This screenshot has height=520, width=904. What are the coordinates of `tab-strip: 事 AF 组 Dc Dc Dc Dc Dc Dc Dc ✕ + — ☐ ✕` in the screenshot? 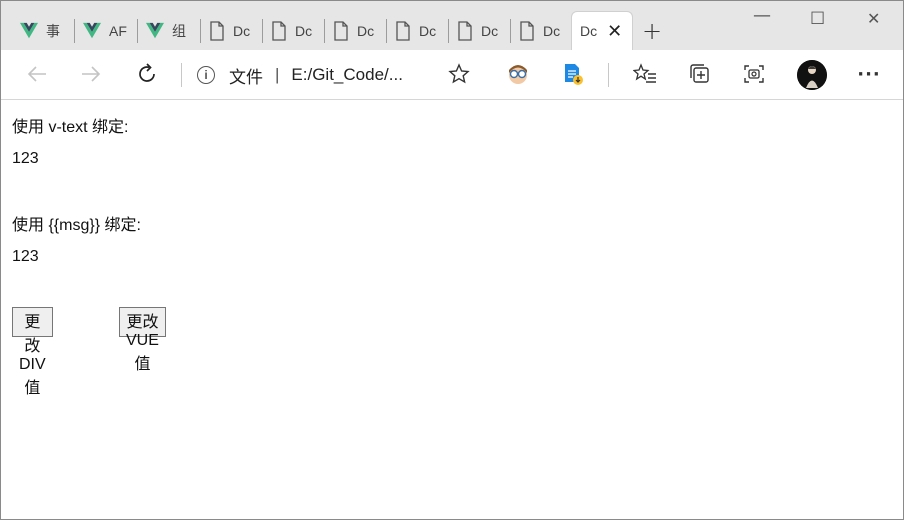 It's located at (452, 25).